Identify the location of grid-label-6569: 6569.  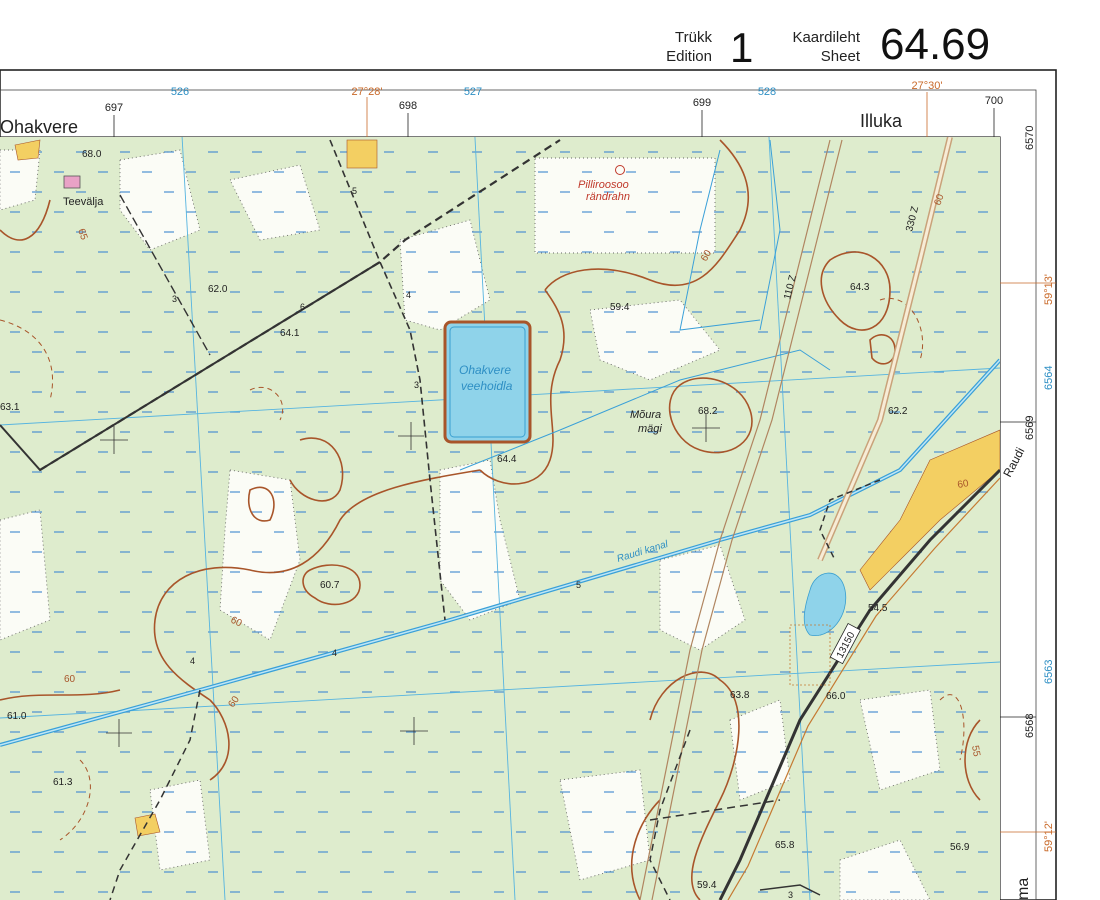
(1030, 428).